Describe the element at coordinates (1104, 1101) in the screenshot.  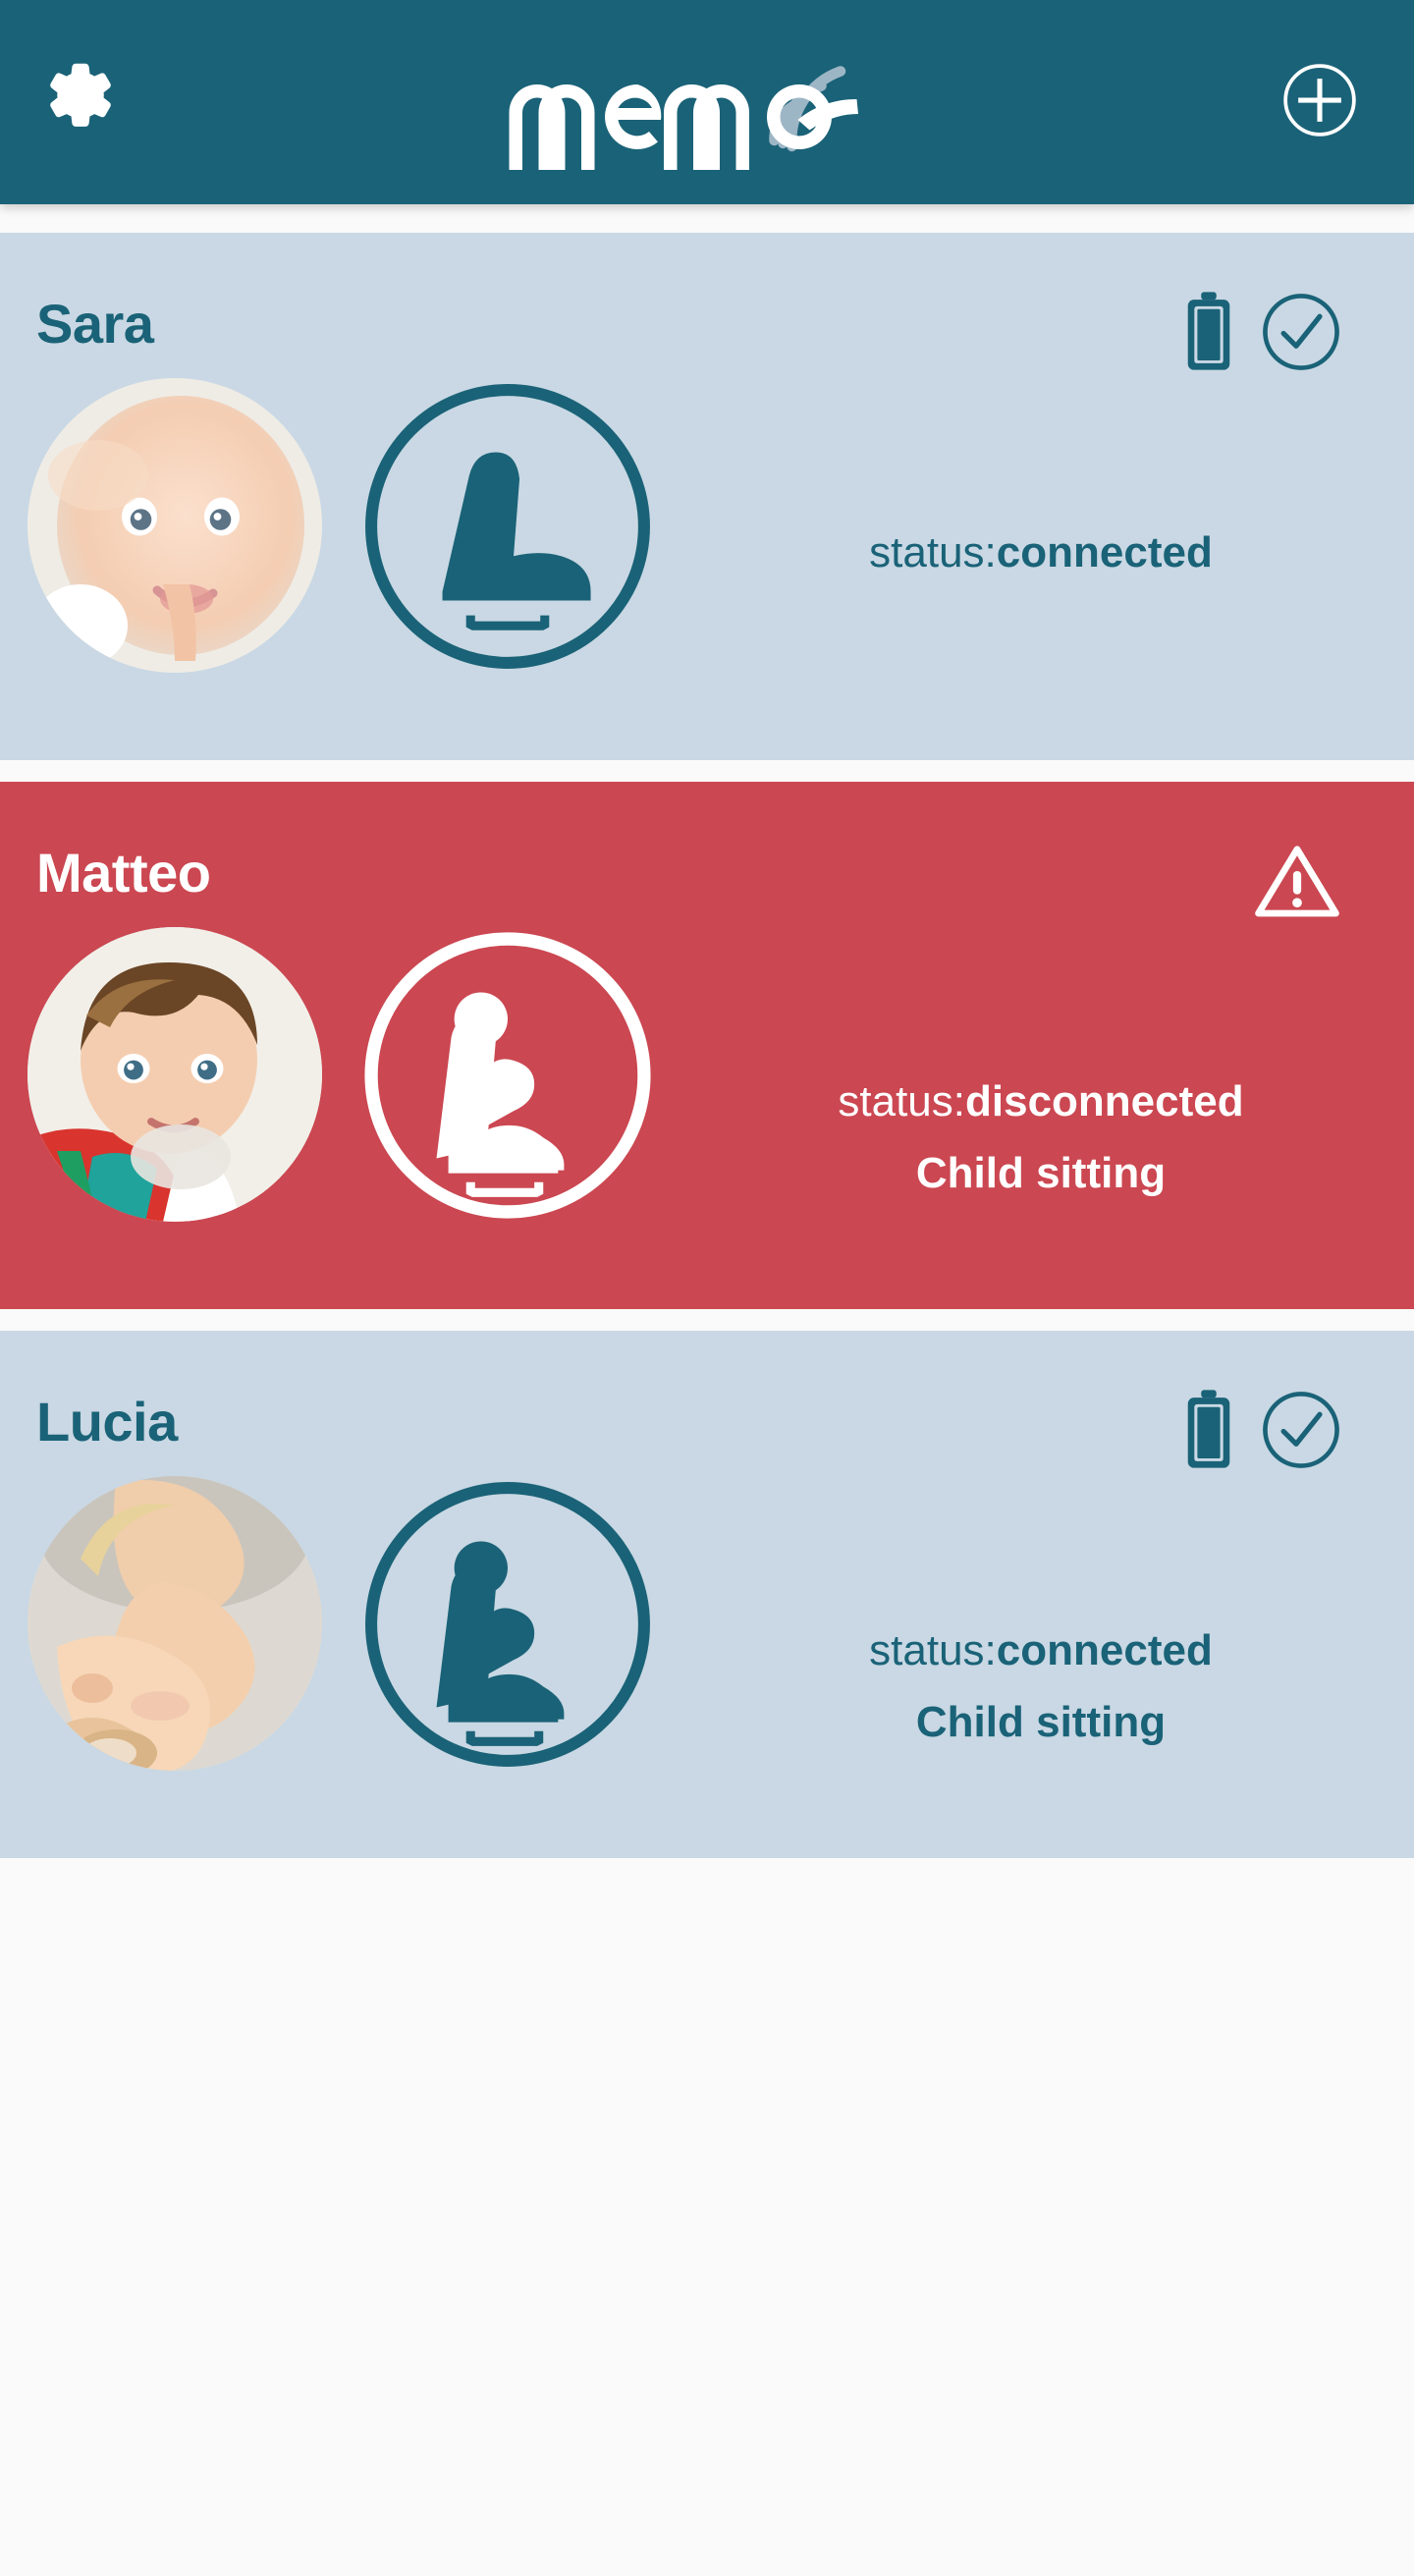
I see `status-value: disconnected` at that location.